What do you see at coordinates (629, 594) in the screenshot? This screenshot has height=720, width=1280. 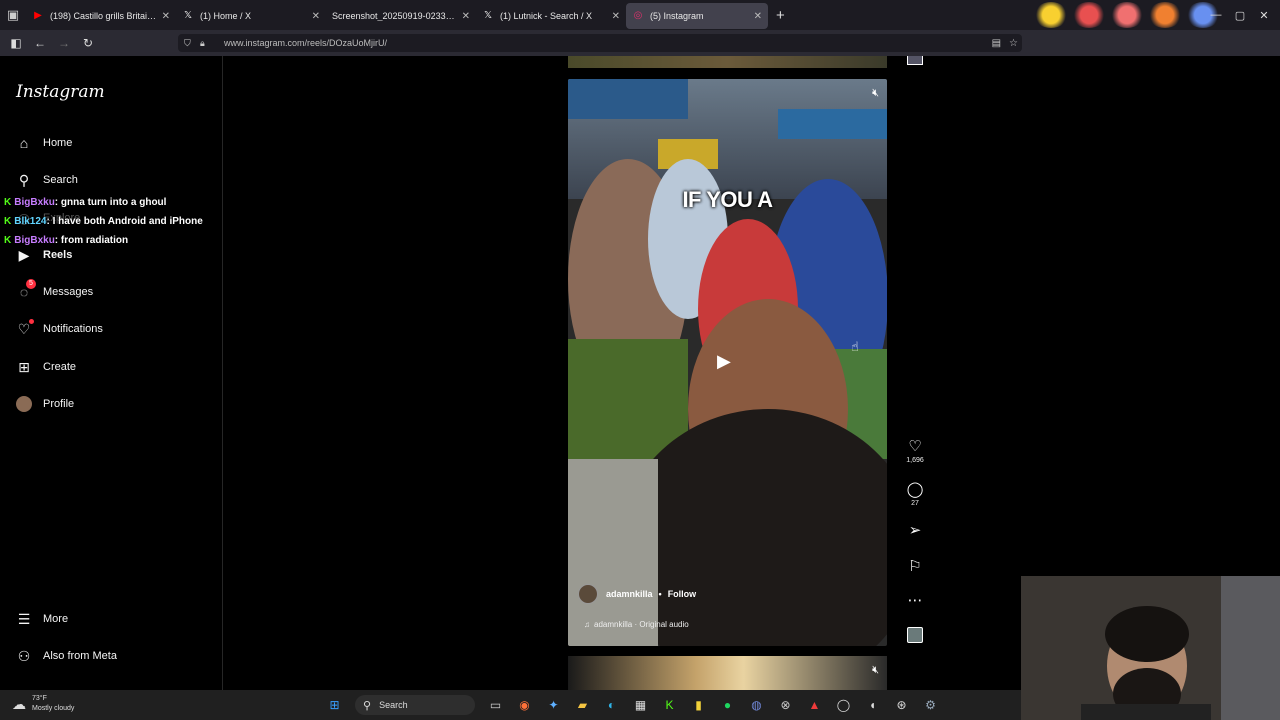 I see `author-username: adamnkilla` at bounding box center [629, 594].